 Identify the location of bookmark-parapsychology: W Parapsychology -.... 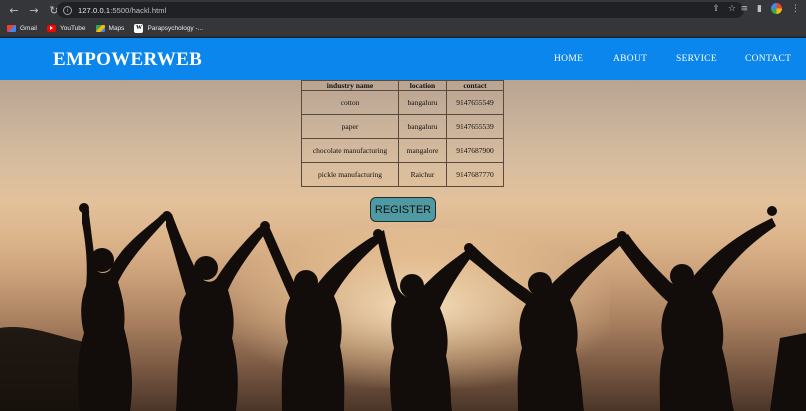
(169, 28).